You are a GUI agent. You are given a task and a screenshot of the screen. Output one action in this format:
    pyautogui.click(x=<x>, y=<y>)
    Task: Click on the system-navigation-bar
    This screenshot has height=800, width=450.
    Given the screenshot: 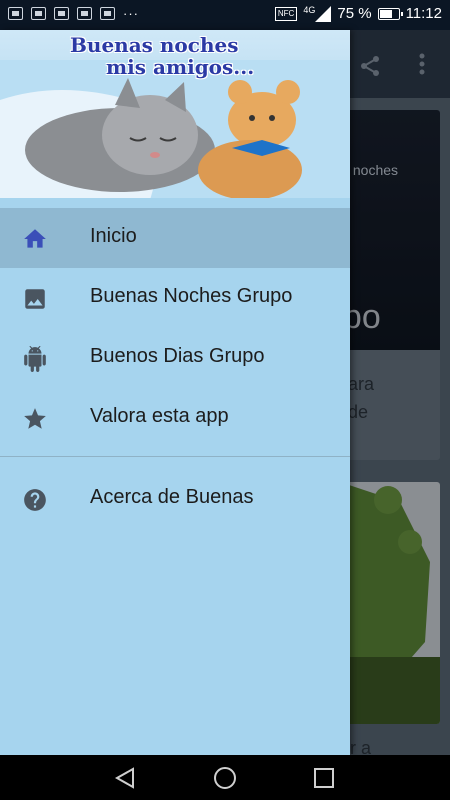 What is the action you would take?
    pyautogui.click(x=225, y=777)
    